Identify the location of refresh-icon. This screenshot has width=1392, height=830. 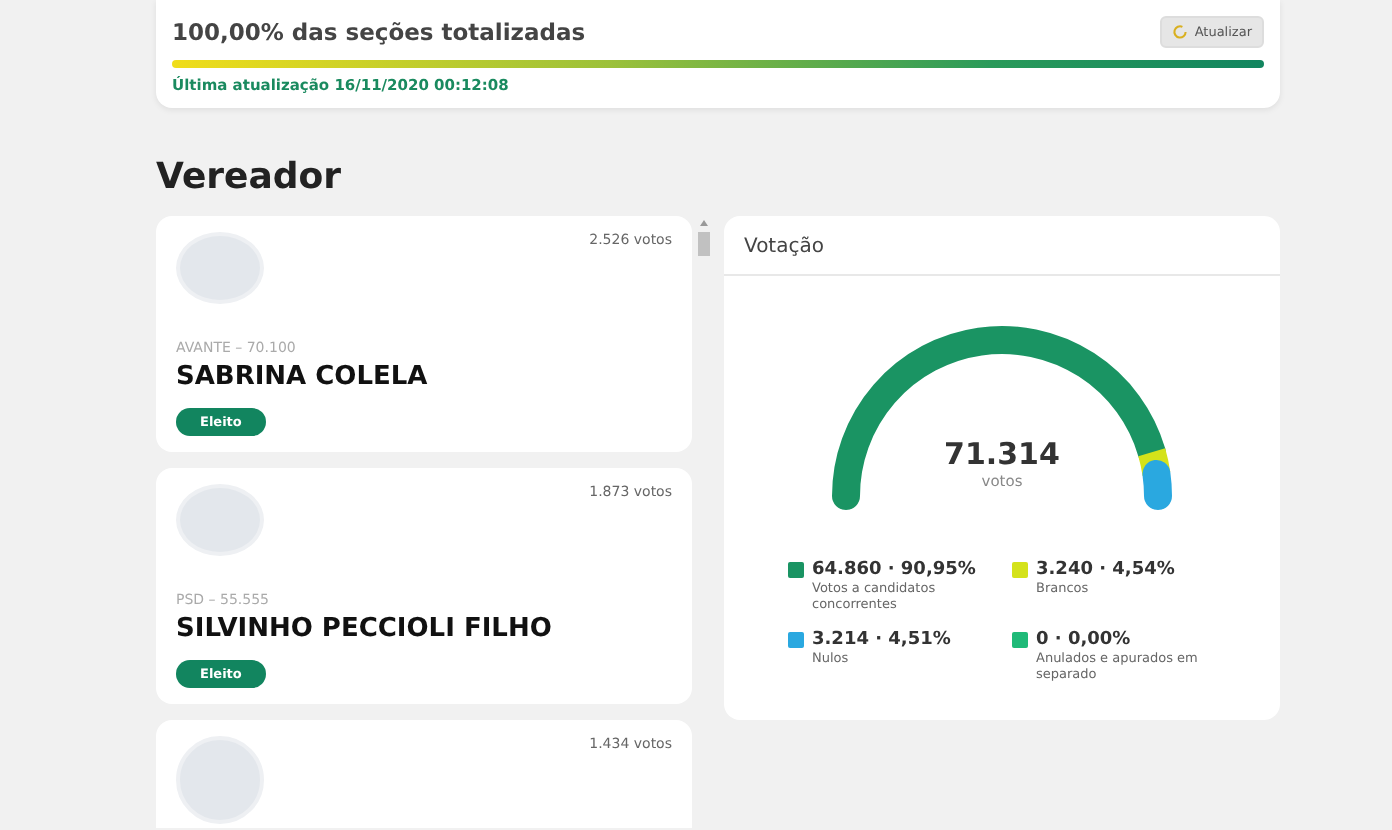
(1180, 32).